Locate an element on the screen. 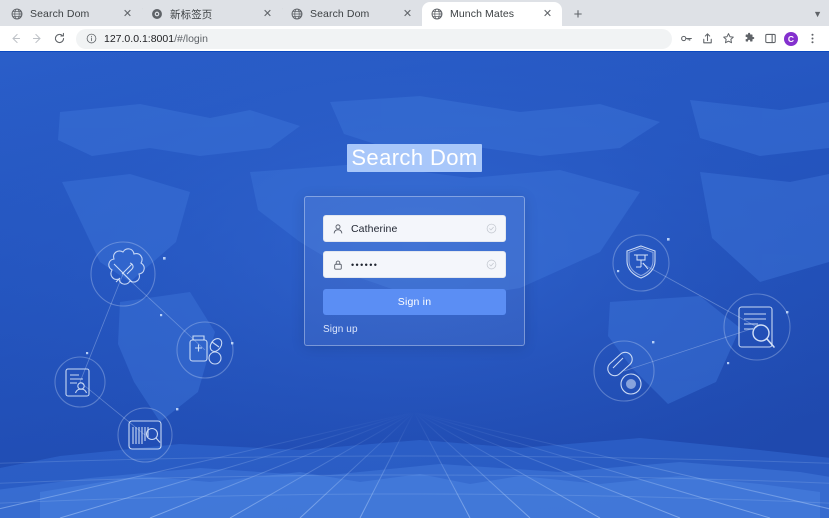  tab-title: Munch Mates is located at coordinates (482, 14).